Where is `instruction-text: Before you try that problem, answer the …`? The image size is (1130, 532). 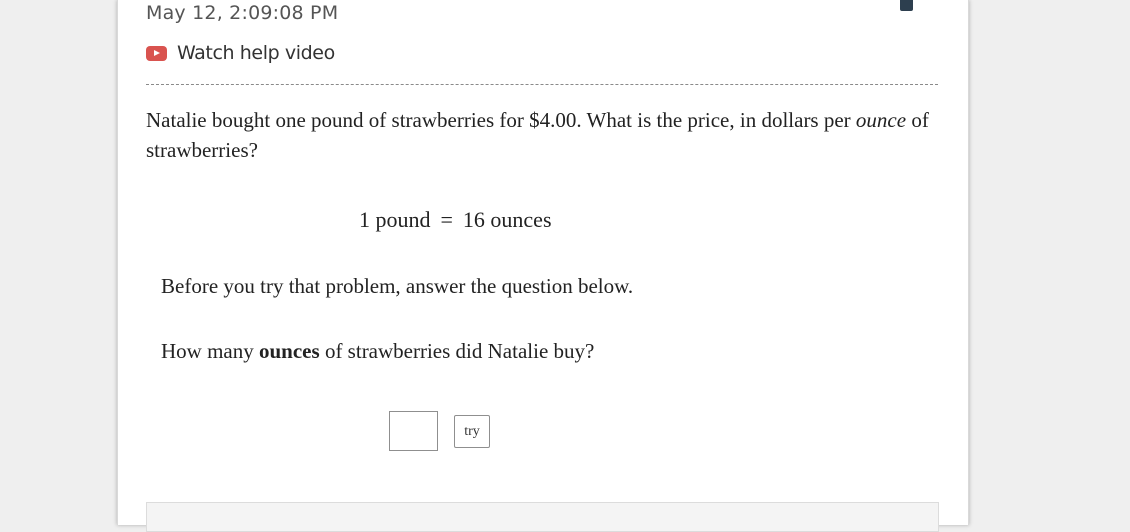
instruction-text: Before you try that problem, answer the … is located at coordinates (397, 286).